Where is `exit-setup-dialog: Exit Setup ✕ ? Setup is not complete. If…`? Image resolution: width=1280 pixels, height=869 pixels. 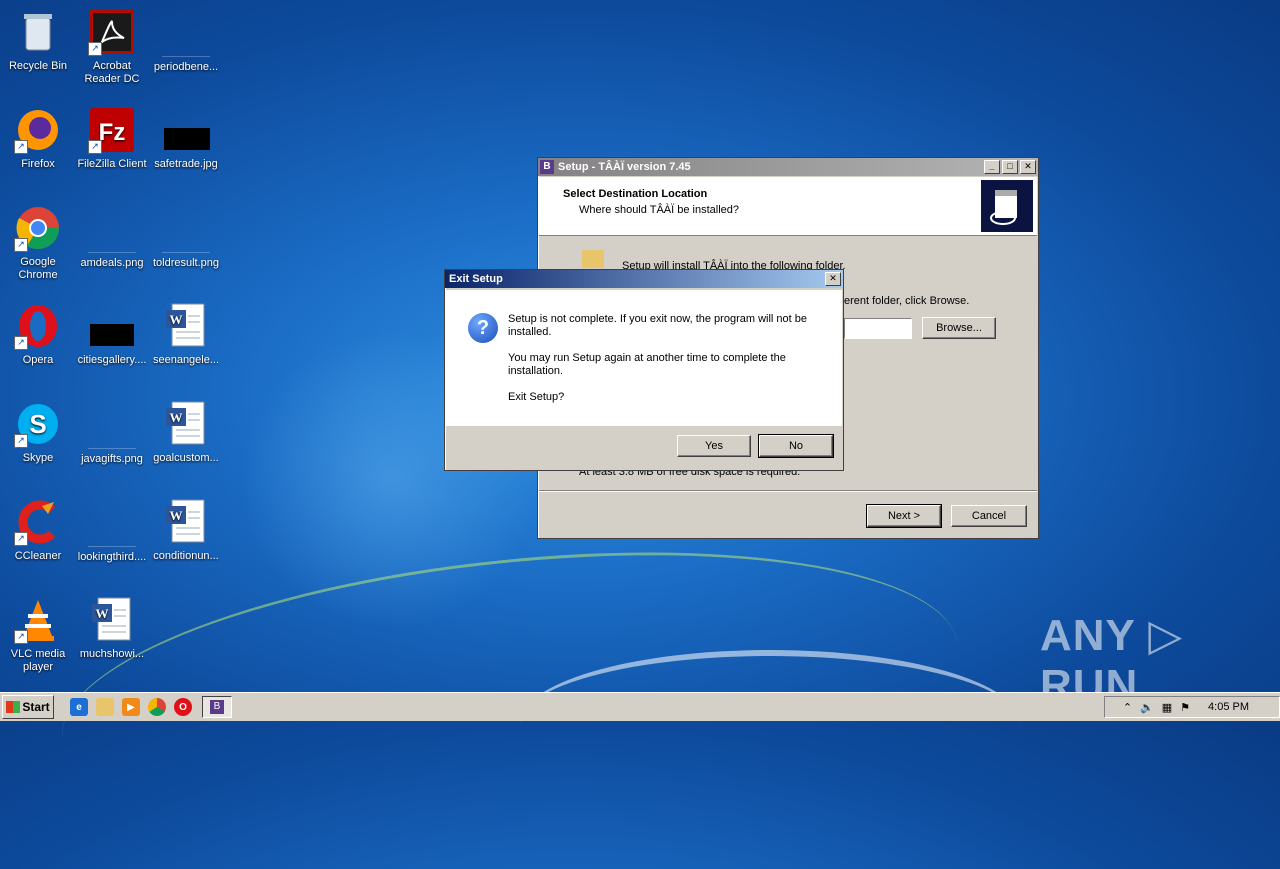 exit-setup-dialog: Exit Setup ✕ ? Setup is not complete. If… is located at coordinates (644, 370).